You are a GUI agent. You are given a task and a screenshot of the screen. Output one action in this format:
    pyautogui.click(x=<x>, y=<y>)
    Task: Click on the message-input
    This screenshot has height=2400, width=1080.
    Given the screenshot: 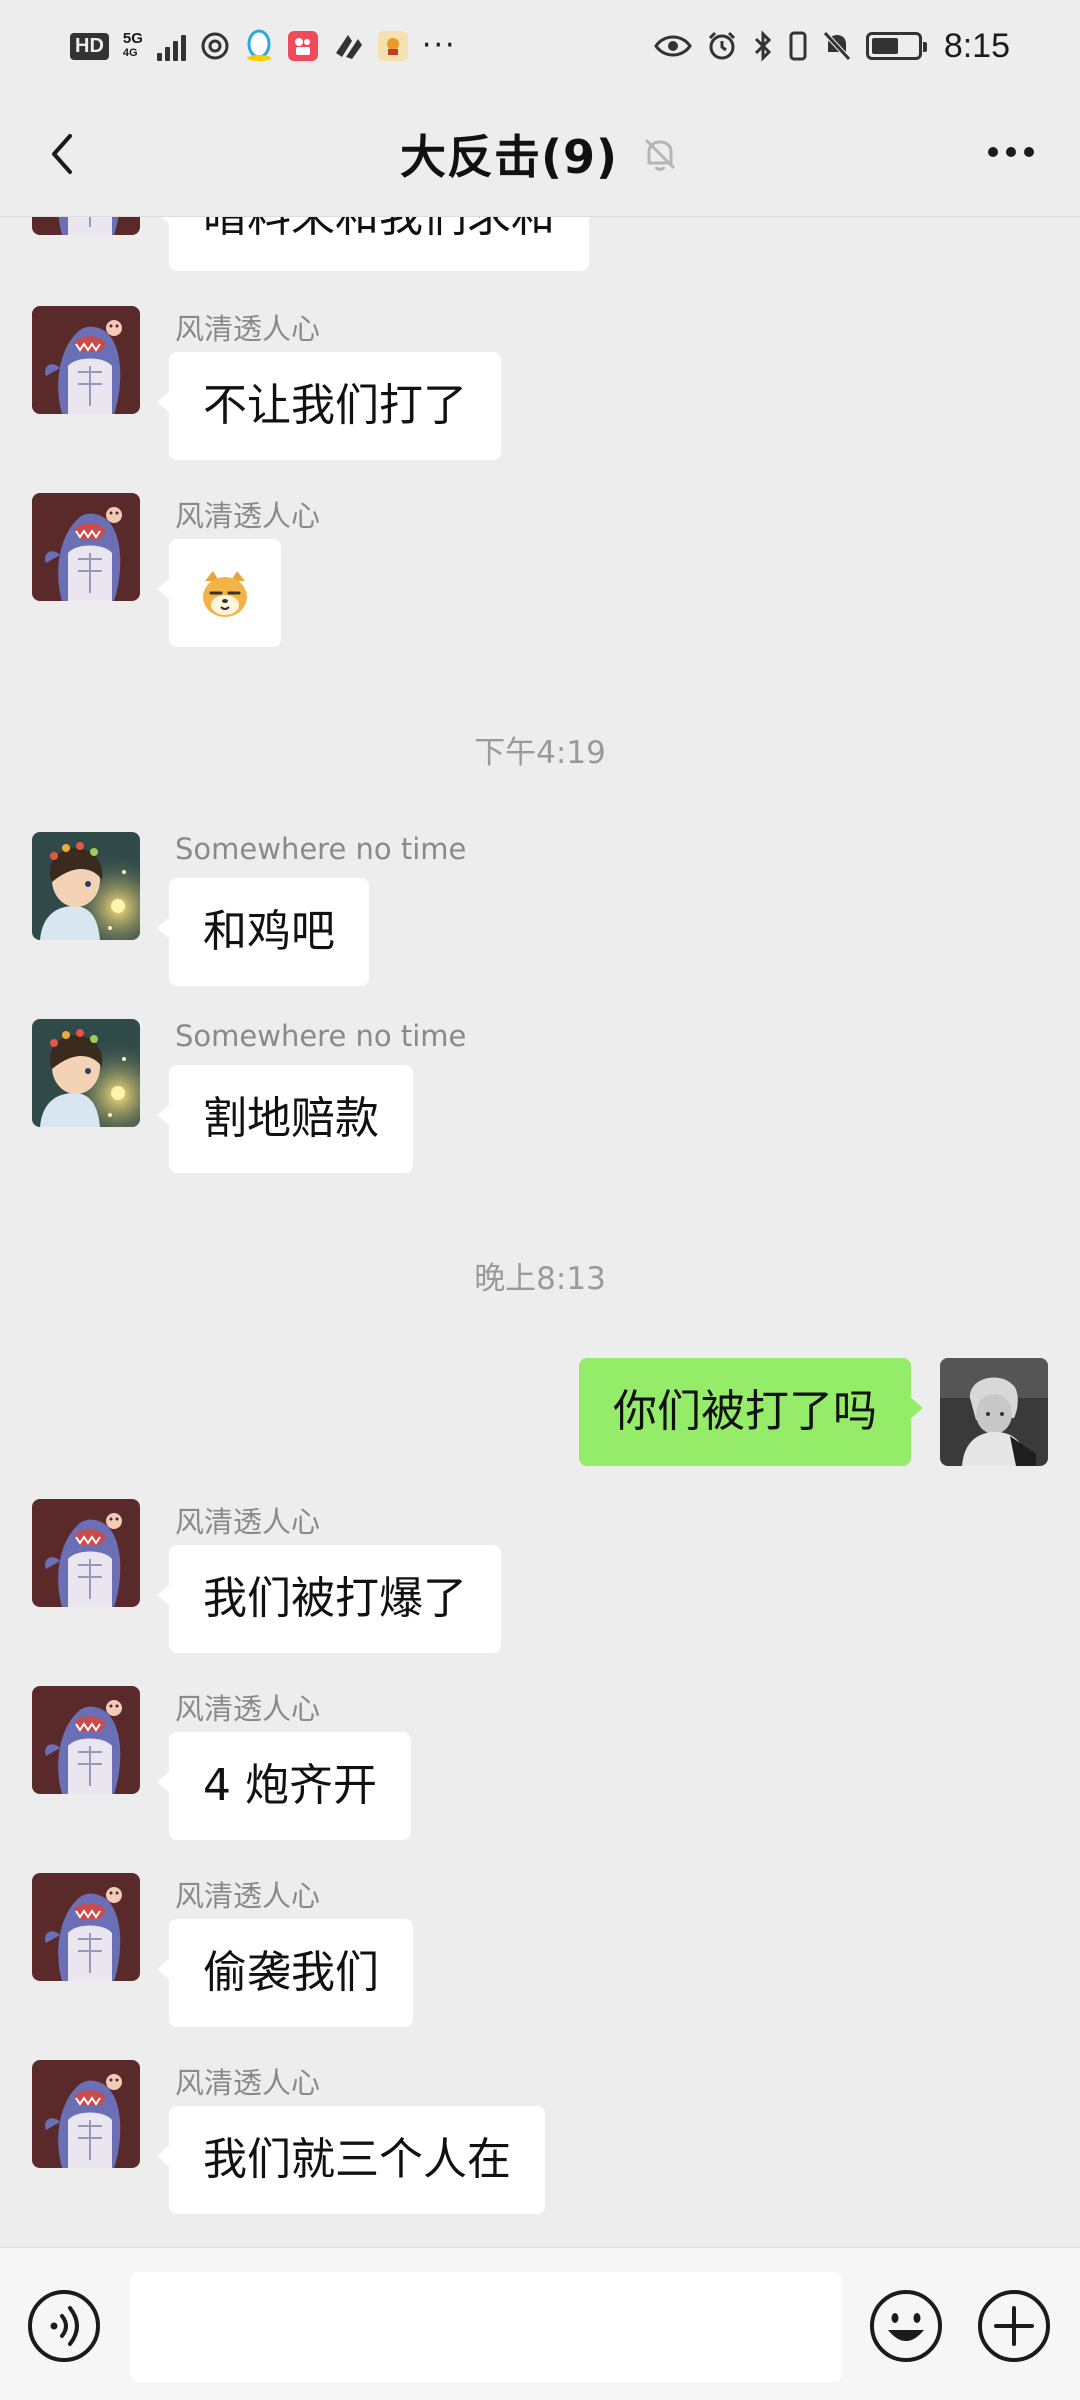 What is the action you would take?
    pyautogui.click(x=486, y=2327)
    